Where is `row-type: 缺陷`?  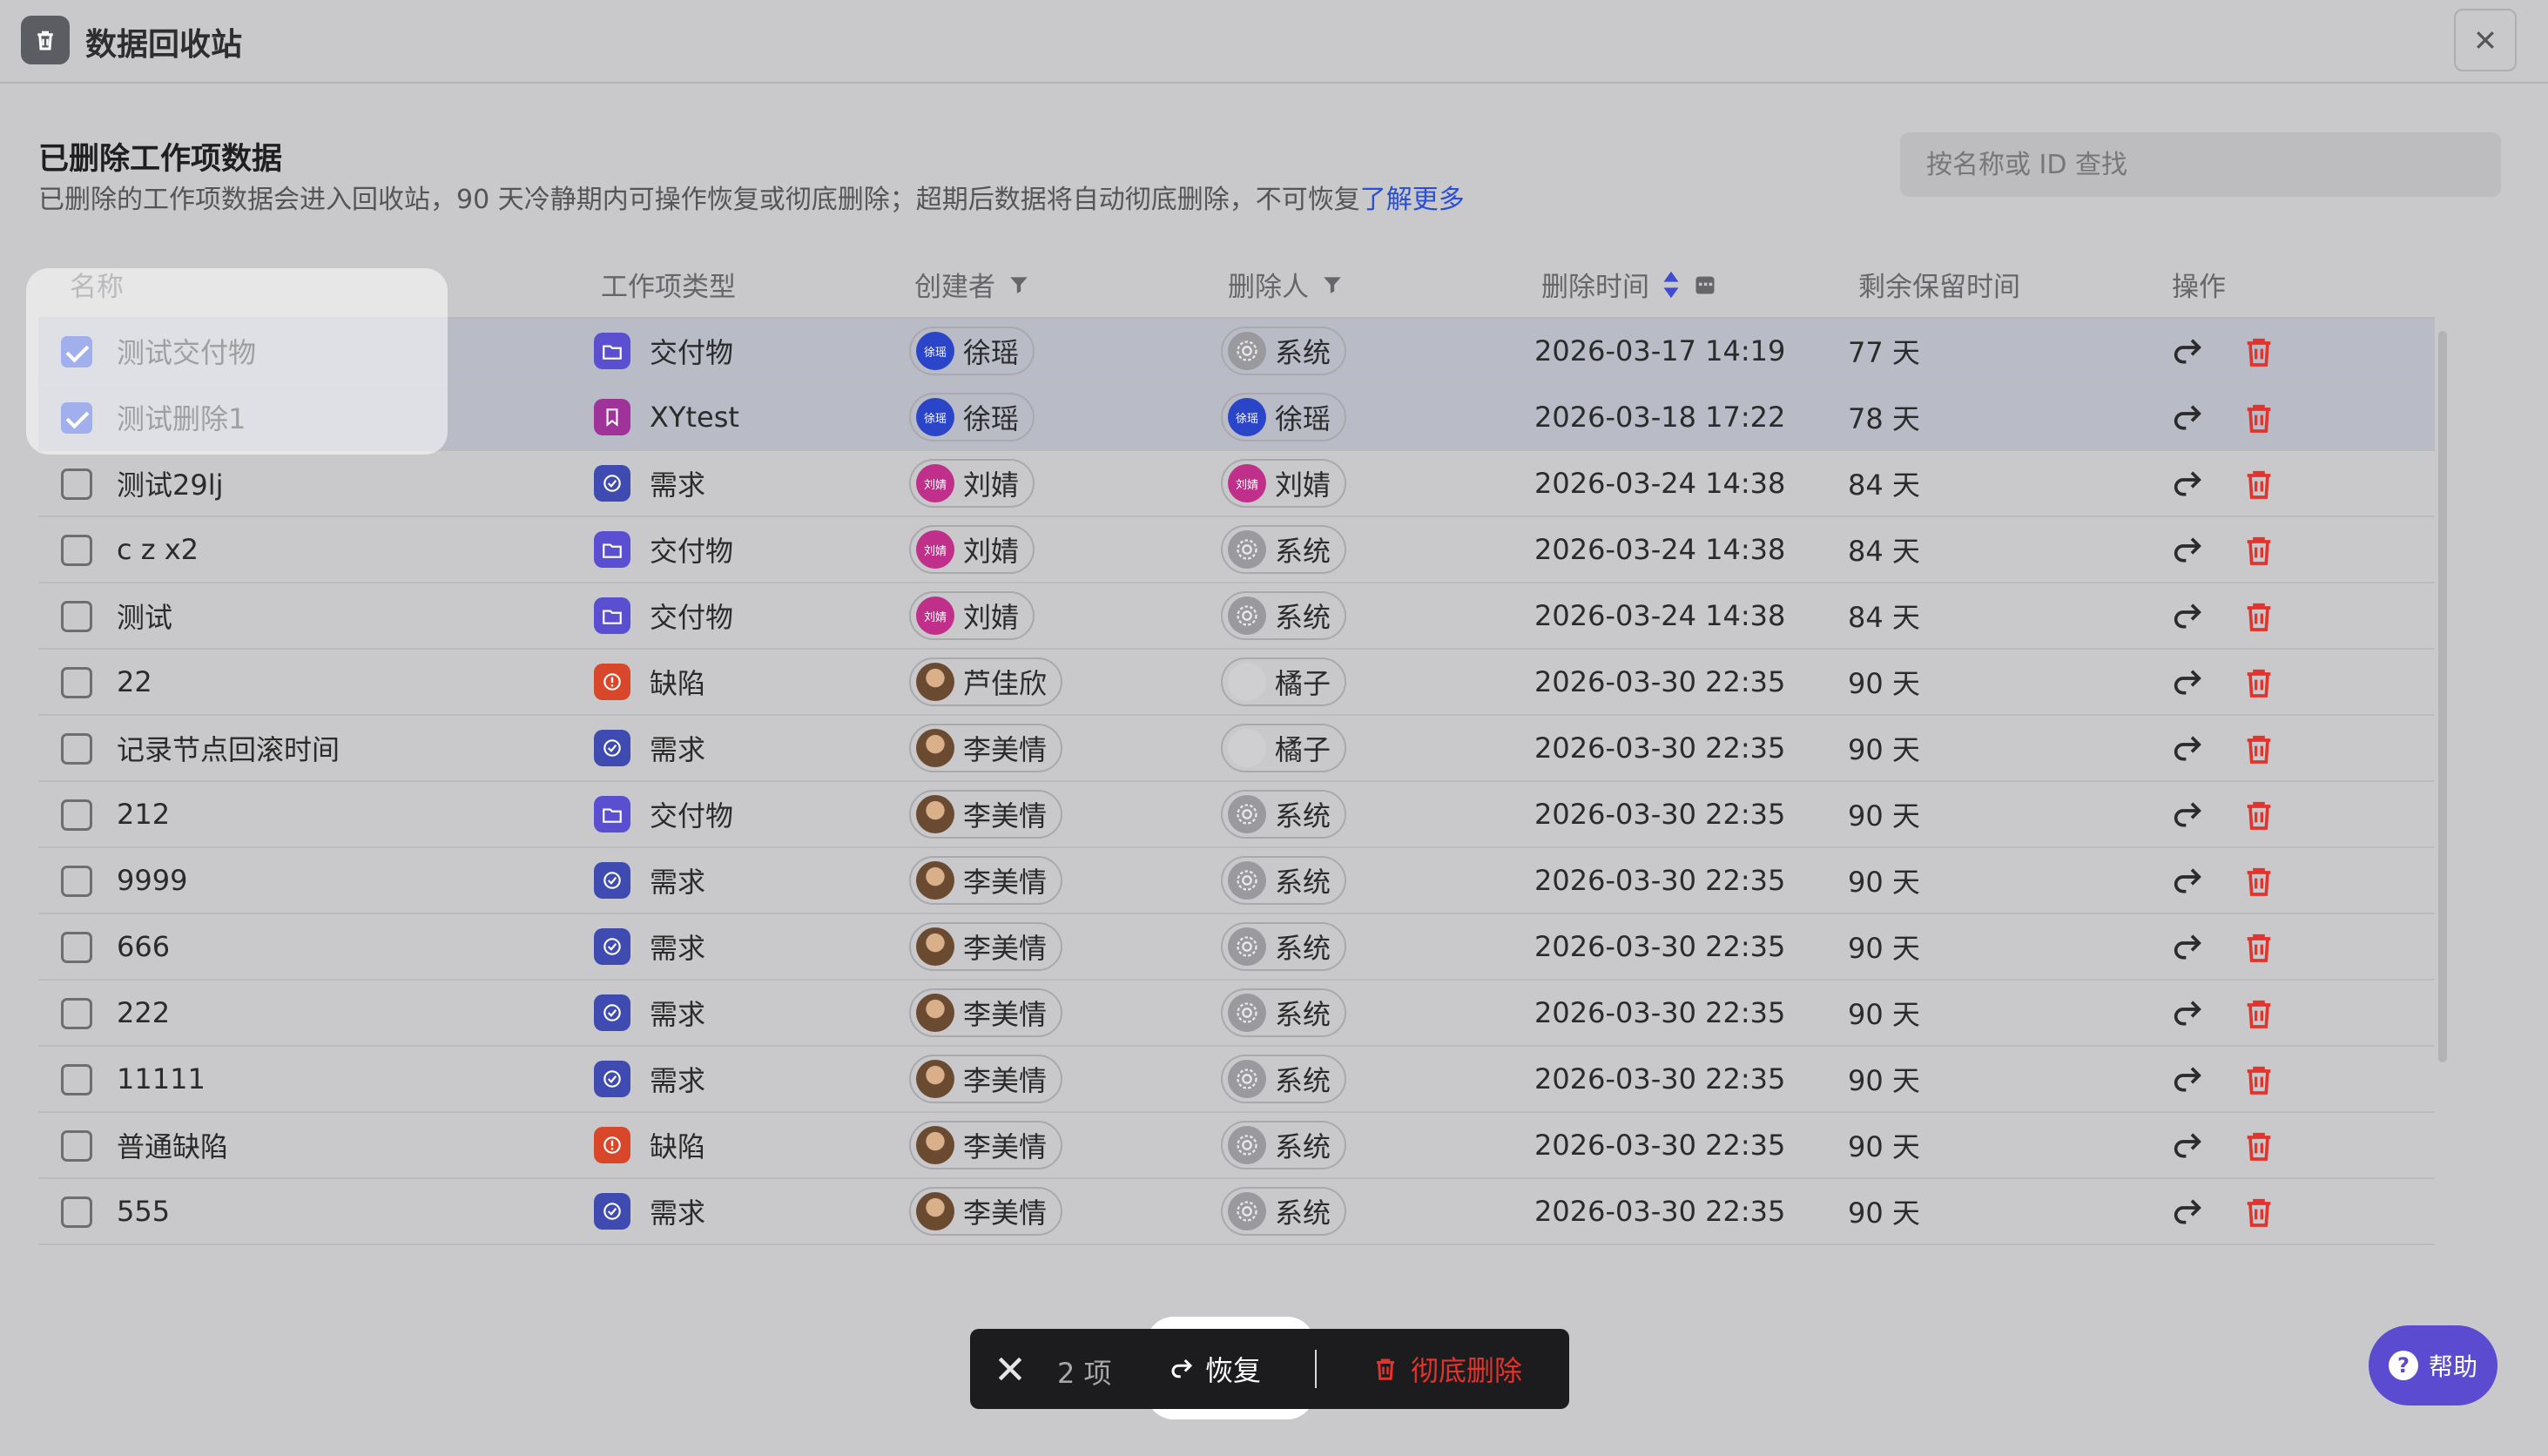 row-type: 缺陷 is located at coordinates (649, 1145).